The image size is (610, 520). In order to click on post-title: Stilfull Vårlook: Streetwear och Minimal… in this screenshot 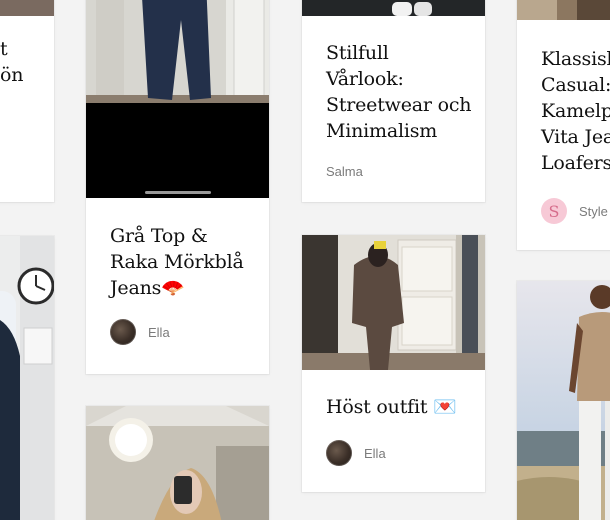, I will do `click(399, 92)`.